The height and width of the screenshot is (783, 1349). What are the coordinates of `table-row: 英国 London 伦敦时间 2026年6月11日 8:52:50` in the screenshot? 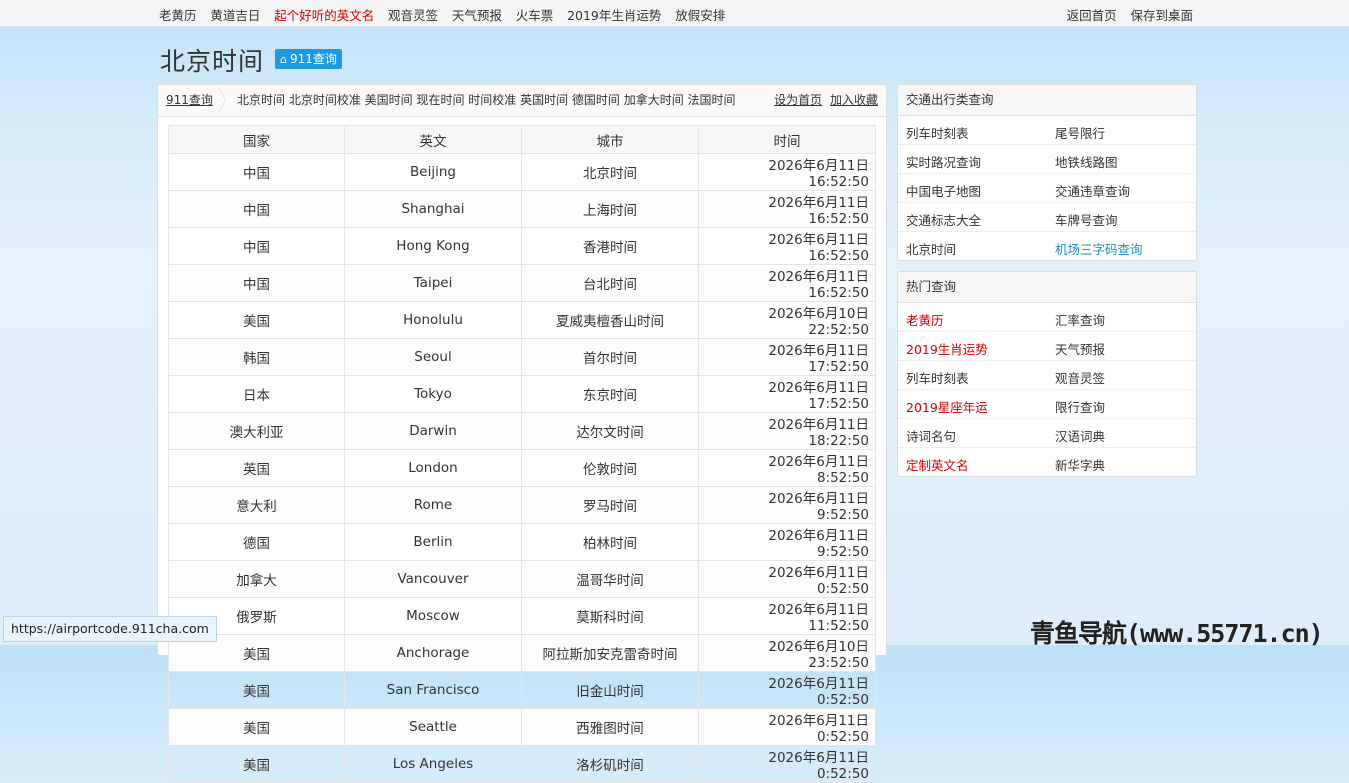 It's located at (527, 468).